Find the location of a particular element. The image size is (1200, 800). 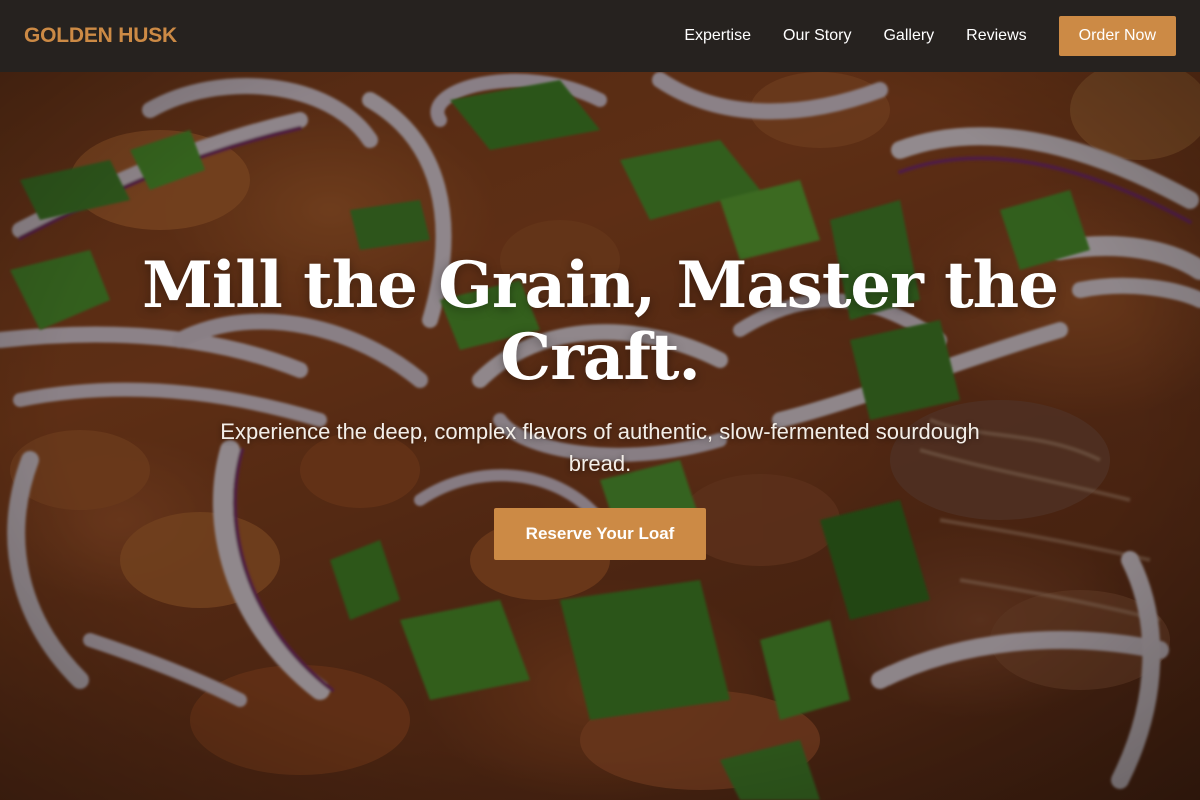

order-now-button: Order Now is located at coordinates (1117, 36).